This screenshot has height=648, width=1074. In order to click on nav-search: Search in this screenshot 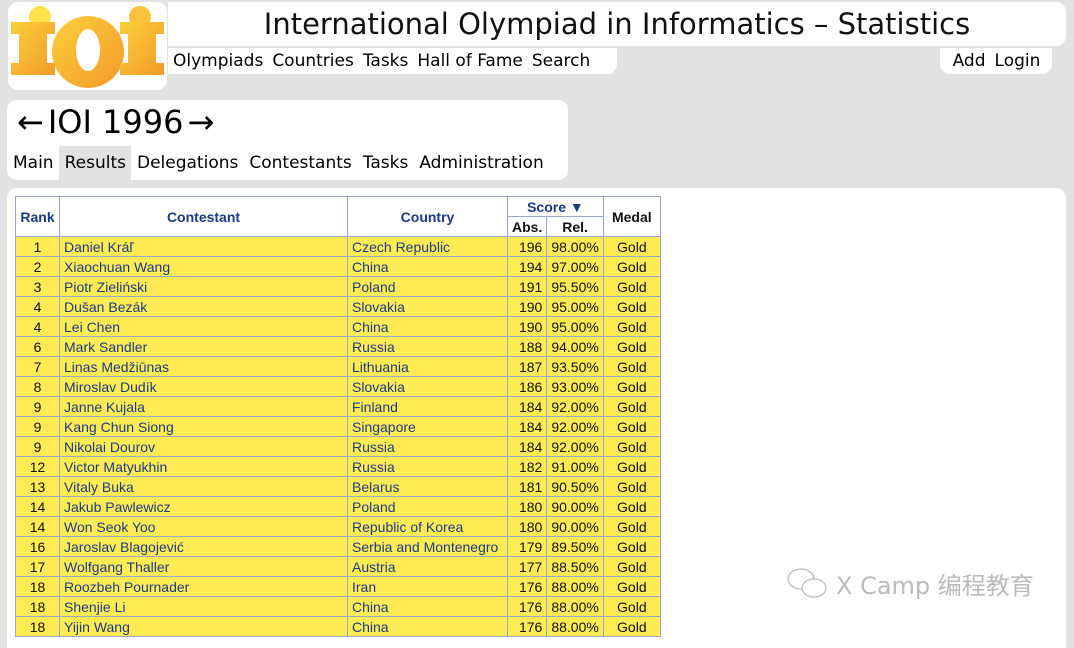, I will do `click(560, 61)`.